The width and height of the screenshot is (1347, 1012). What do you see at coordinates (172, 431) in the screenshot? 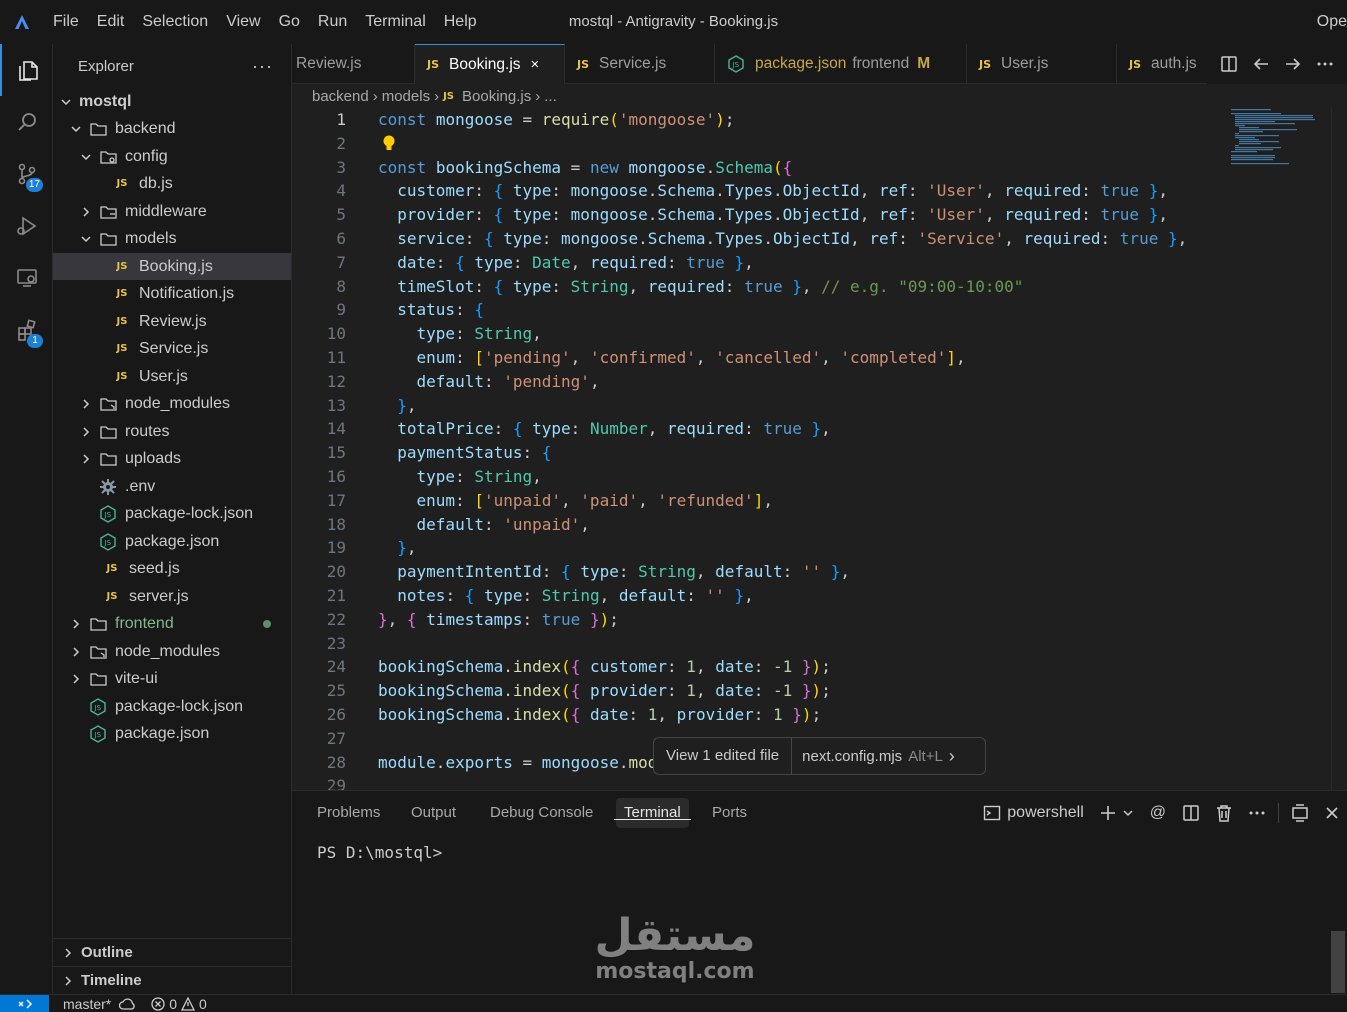
I see `tree-folder-routes: routes` at bounding box center [172, 431].